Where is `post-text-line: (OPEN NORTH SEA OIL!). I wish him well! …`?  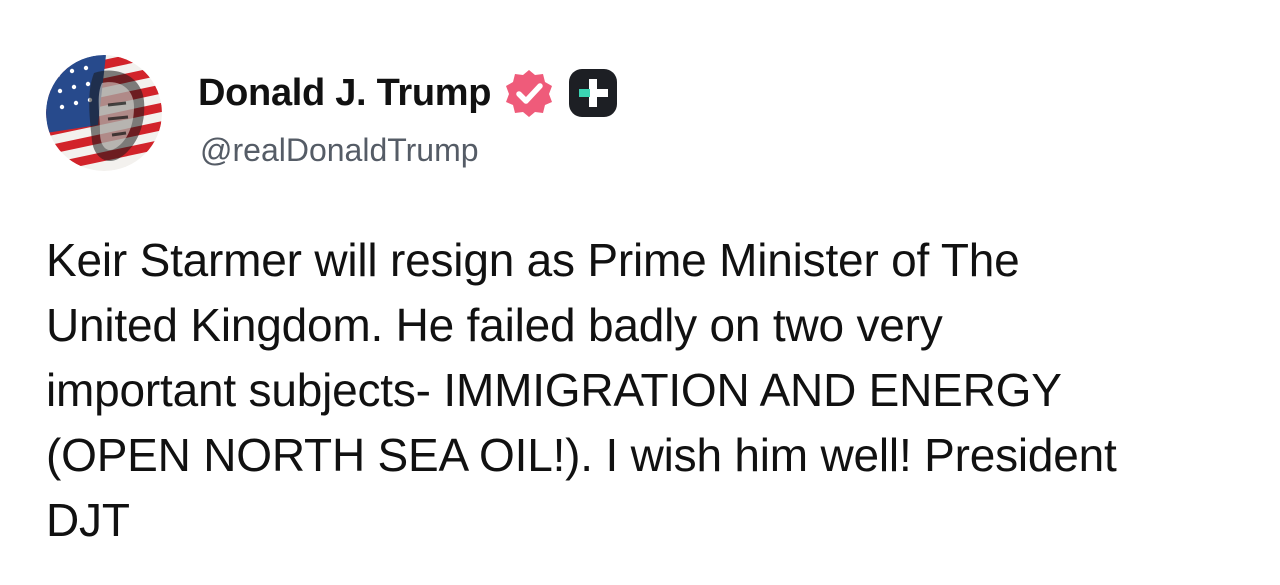 post-text-line: (OPEN NORTH SEA OIL!). I wish him well! … is located at coordinates (581, 455).